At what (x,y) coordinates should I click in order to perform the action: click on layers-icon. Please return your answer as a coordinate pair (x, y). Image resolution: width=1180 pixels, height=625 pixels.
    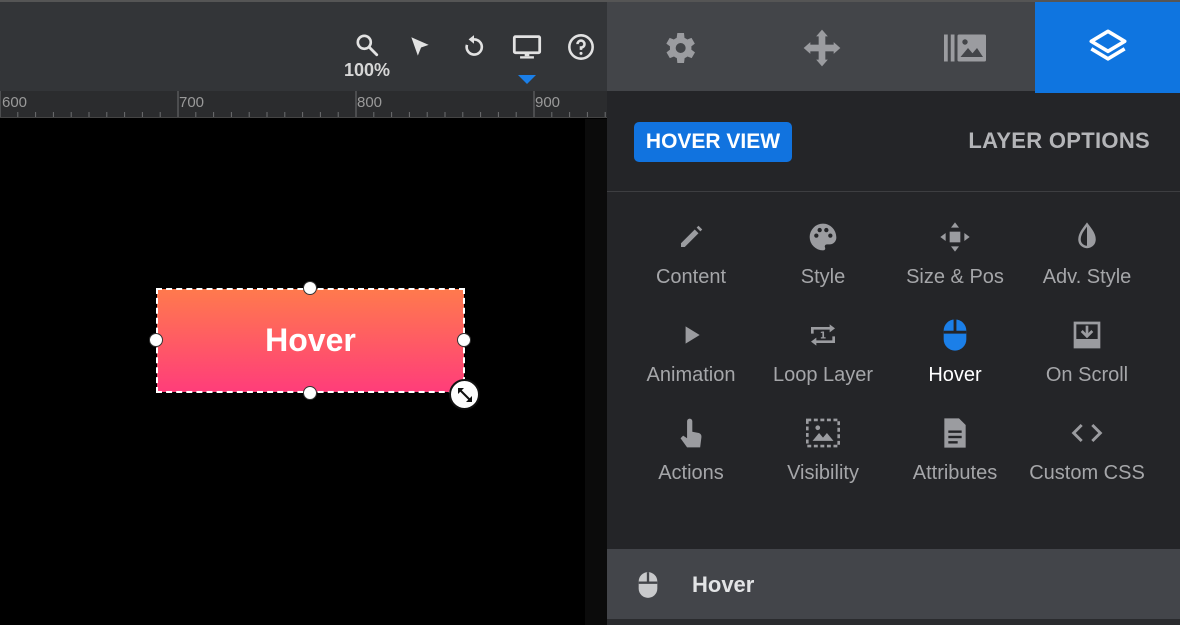
    Looking at the image, I should click on (1107, 45).